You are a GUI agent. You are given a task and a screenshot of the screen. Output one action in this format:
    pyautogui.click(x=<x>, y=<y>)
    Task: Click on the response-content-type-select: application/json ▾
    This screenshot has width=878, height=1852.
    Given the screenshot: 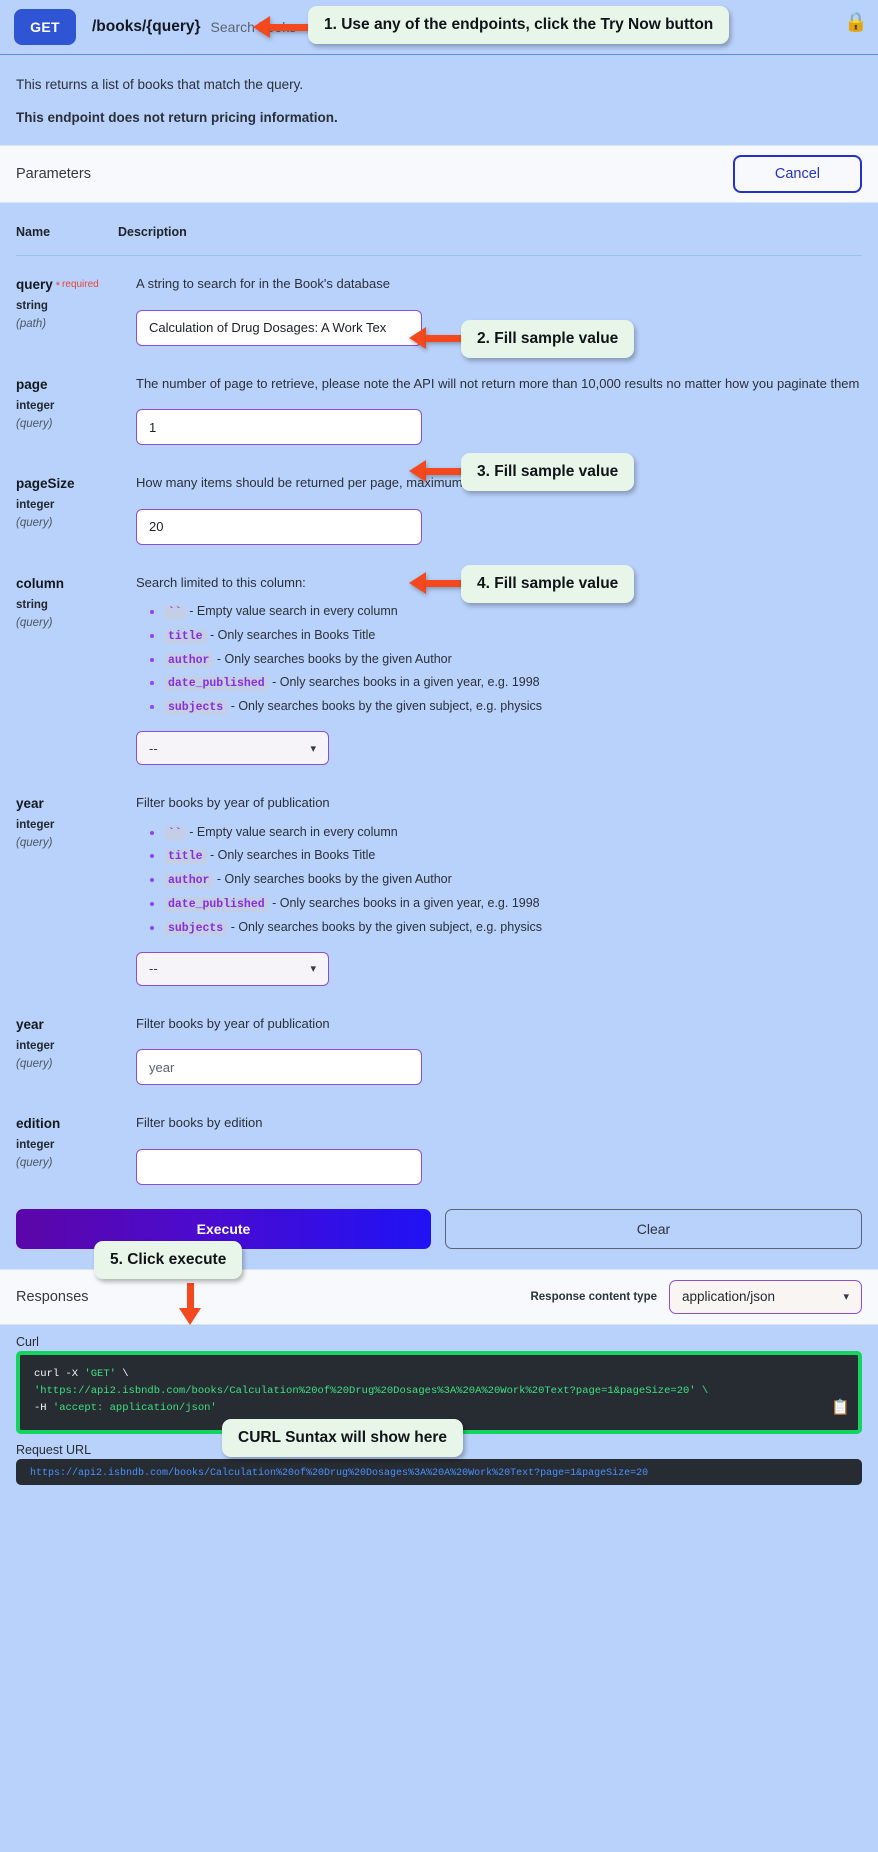 What is the action you would take?
    pyautogui.click(x=765, y=1296)
    